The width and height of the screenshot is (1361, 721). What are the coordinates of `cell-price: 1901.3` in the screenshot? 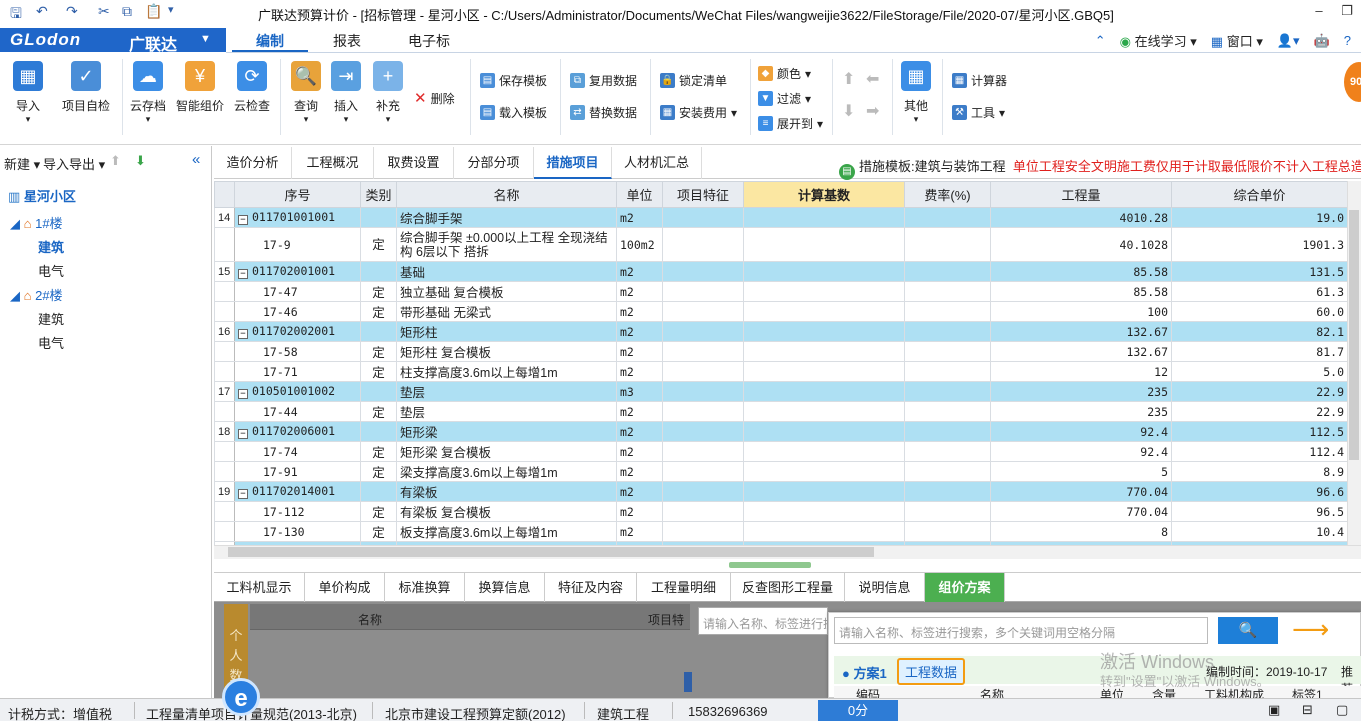 It's located at (1259, 244).